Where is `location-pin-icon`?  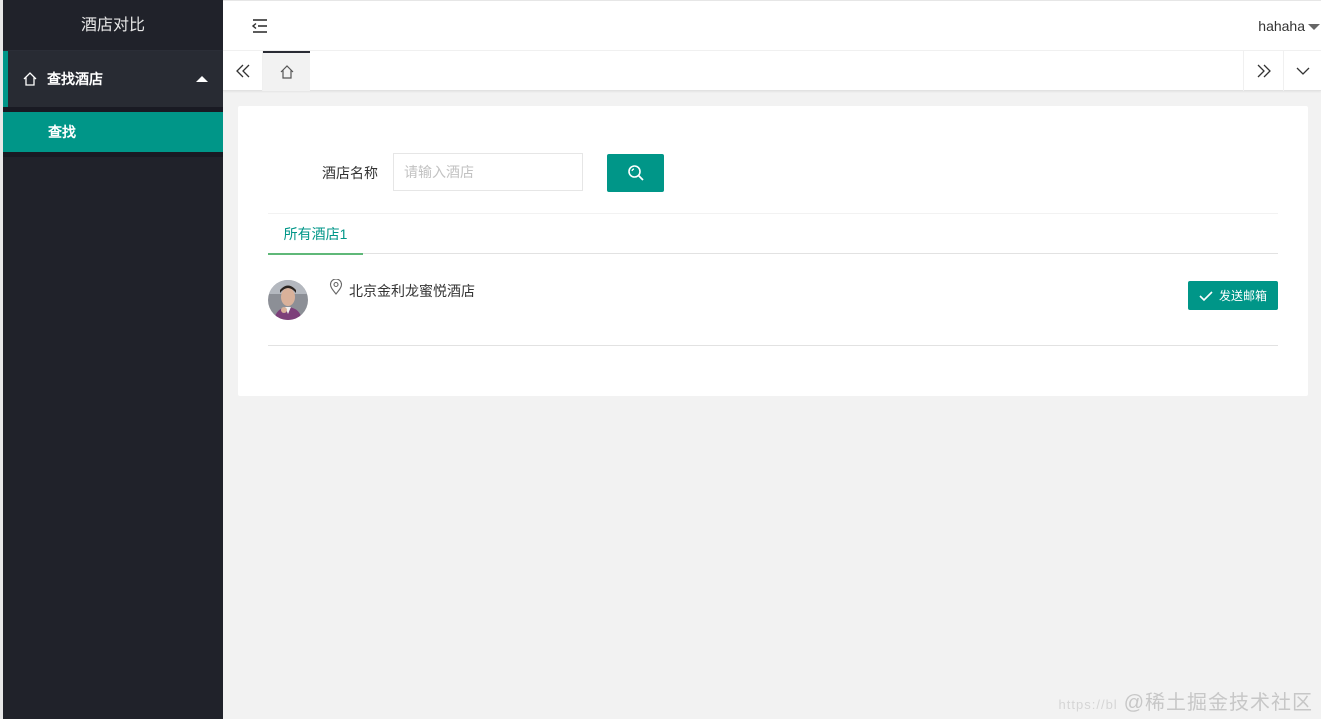
location-pin-icon is located at coordinates (336, 287).